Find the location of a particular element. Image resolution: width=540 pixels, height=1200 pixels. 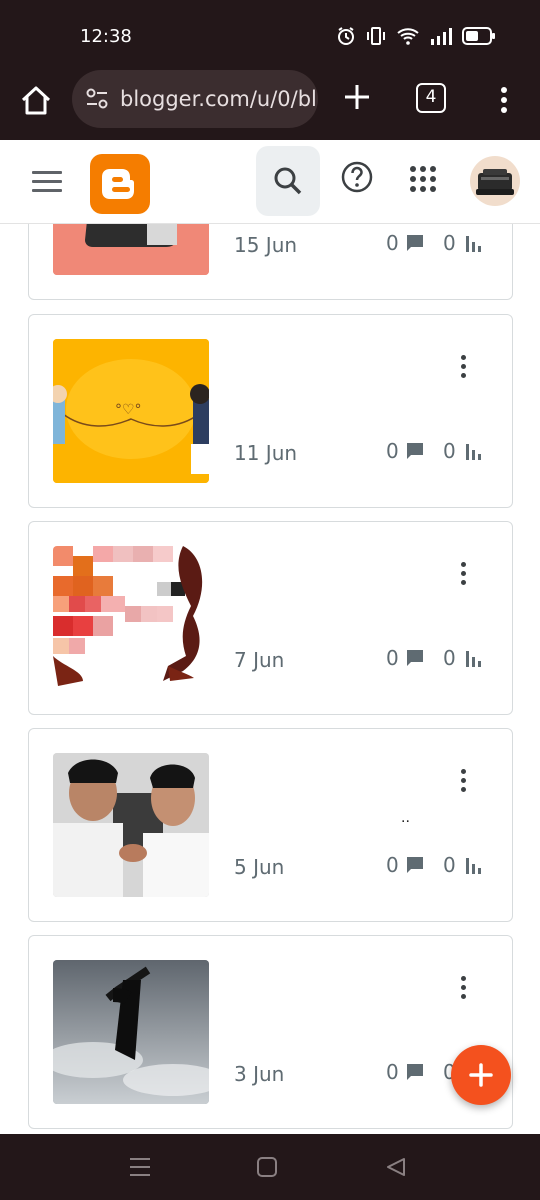

browser-toolbar: blogger.com/u/0/blc 4 is located at coordinates (270, 105).